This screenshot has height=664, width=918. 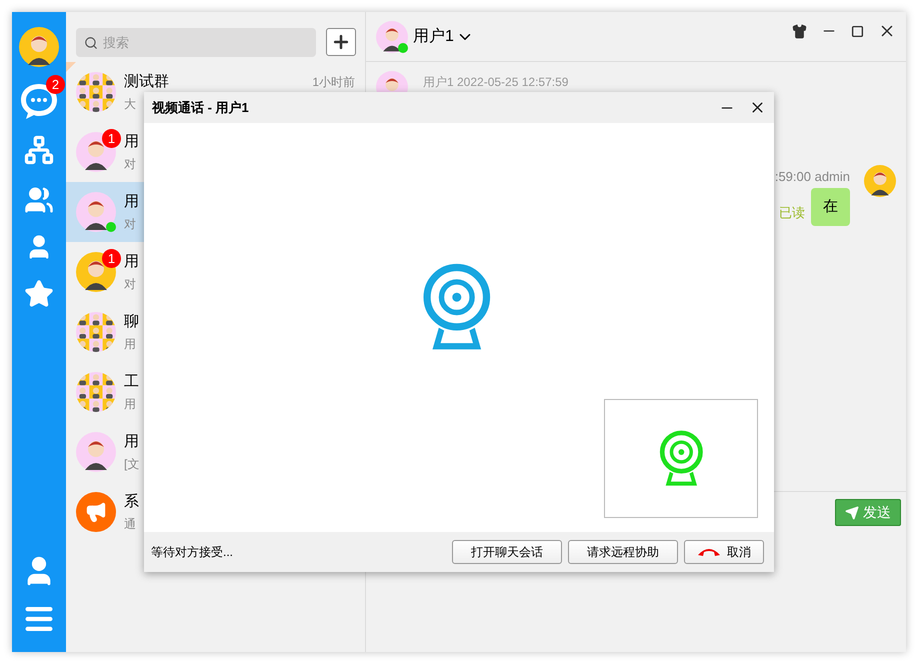 I want to click on conversation-preview: 大, so click(x=130, y=105).